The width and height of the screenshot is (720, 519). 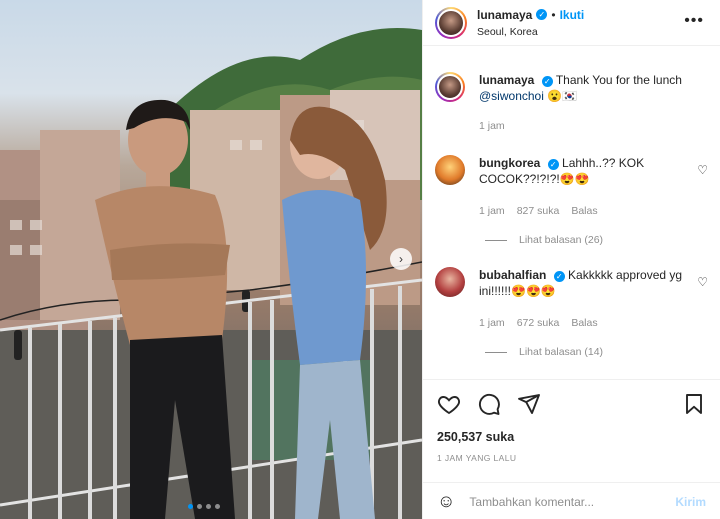 What do you see at coordinates (561, 352) in the screenshot?
I see `view-replies-label: Lihat balasan (14)` at bounding box center [561, 352].